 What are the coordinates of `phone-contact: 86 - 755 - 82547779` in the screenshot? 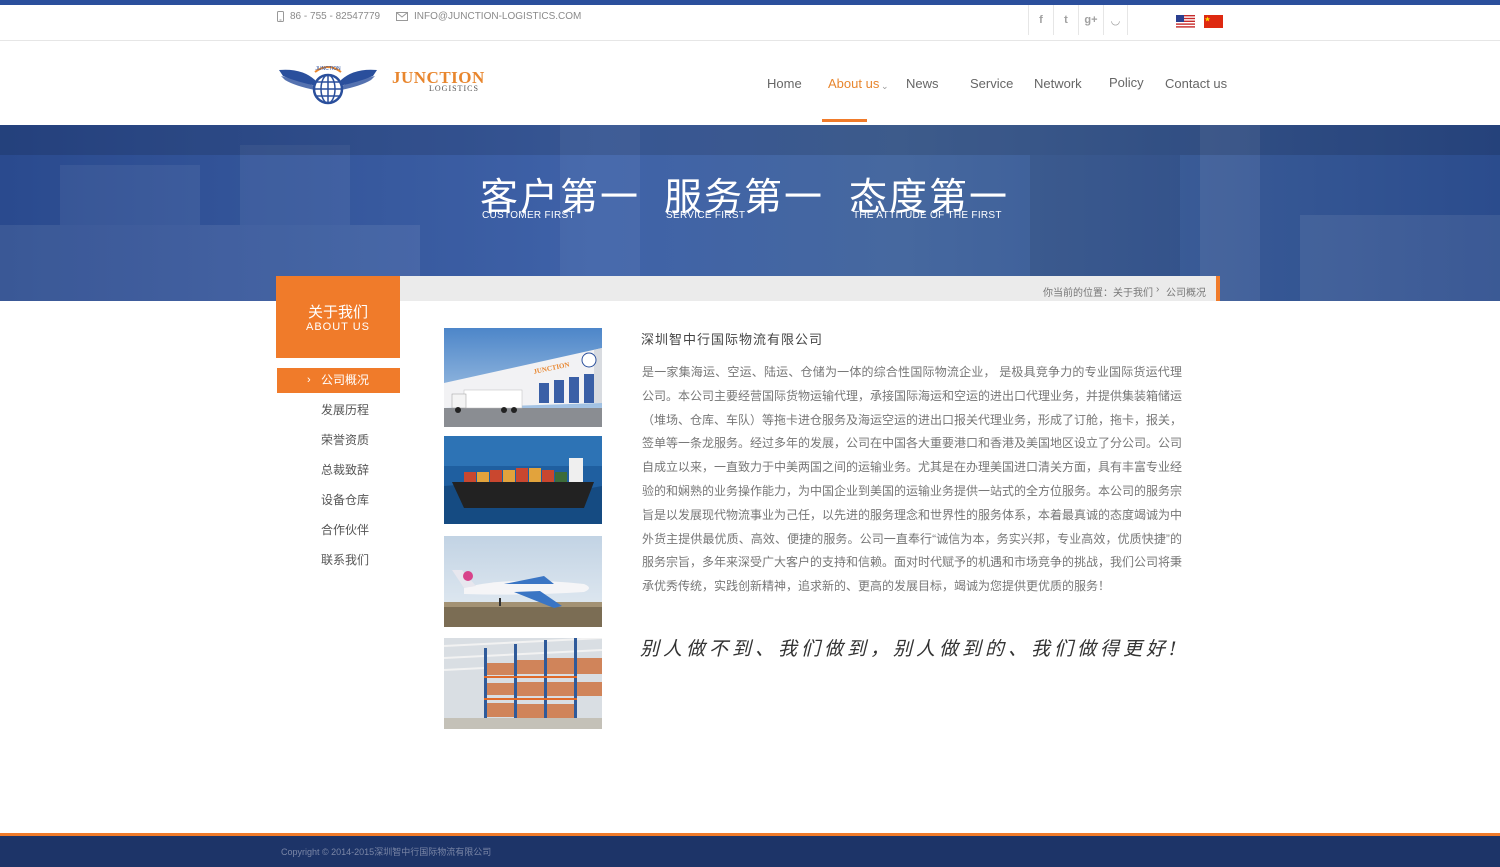 It's located at (328, 16).